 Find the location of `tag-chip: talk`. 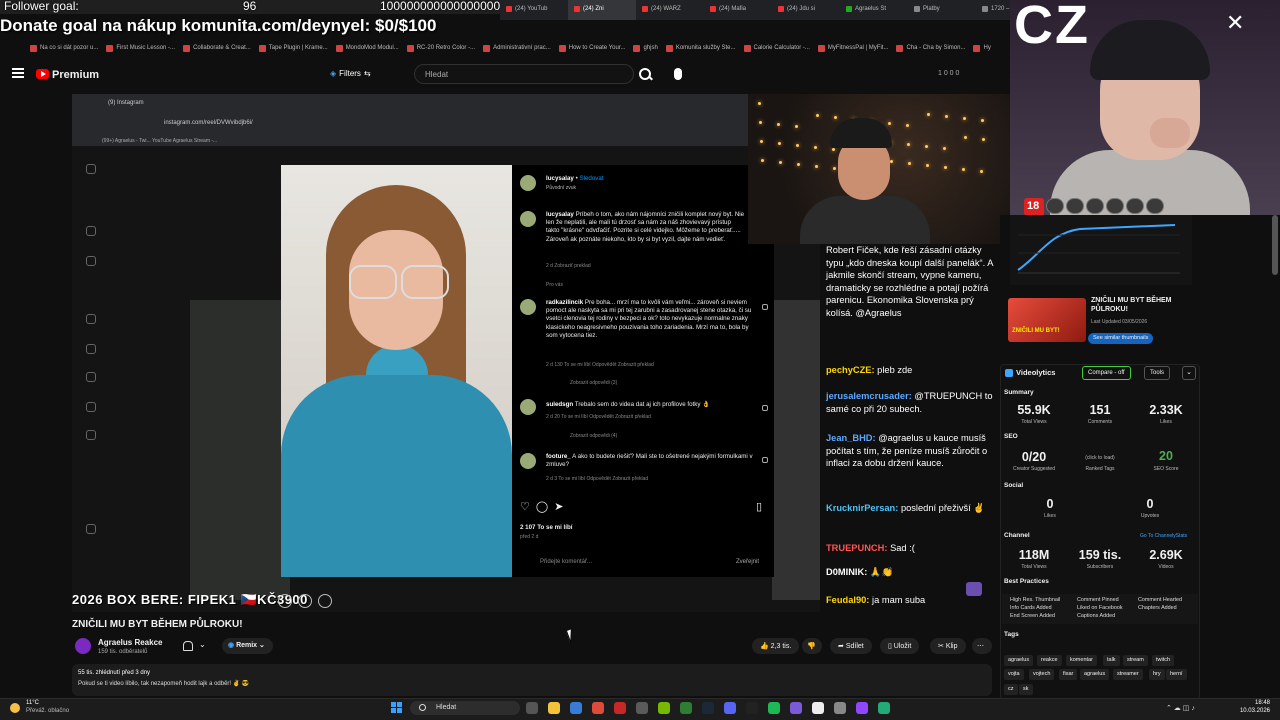

tag-chip: talk is located at coordinates (1111, 660).